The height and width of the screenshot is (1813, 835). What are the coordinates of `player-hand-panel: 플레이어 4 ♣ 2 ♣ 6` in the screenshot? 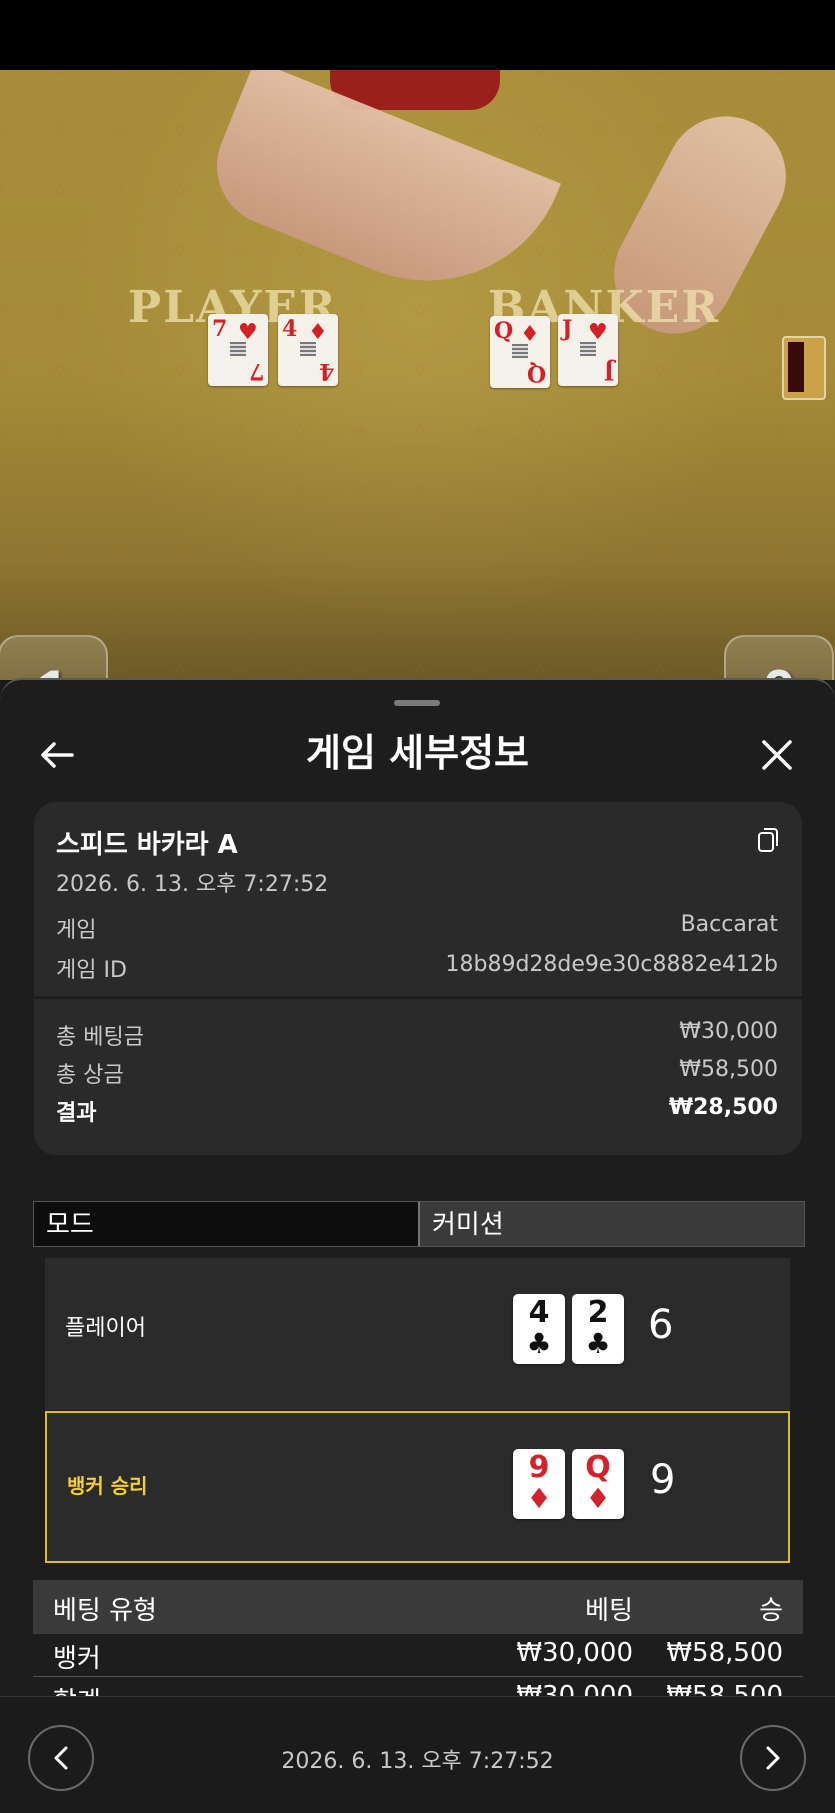 It's located at (417, 1334).